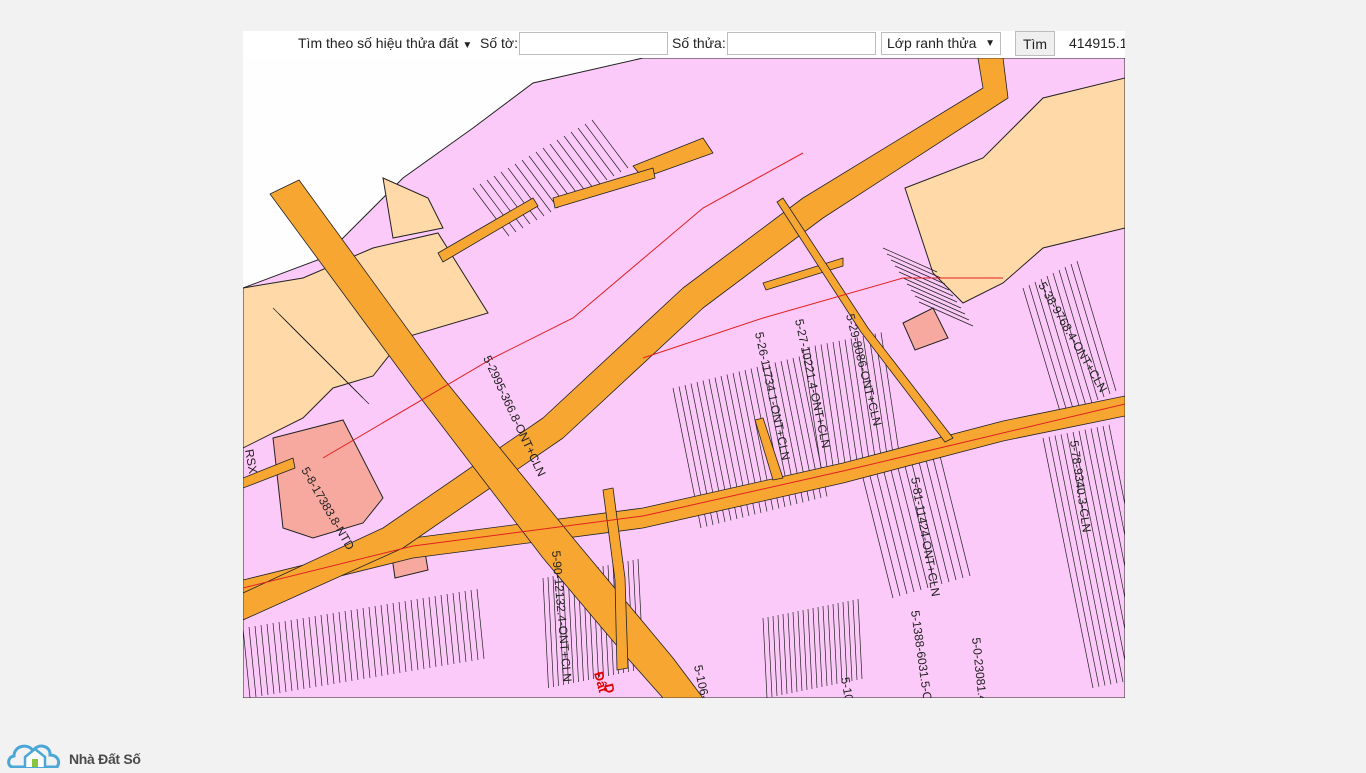 The image size is (1366, 773). What do you see at coordinates (801, 43) in the screenshot?
I see `parcel-number-input` at bounding box center [801, 43].